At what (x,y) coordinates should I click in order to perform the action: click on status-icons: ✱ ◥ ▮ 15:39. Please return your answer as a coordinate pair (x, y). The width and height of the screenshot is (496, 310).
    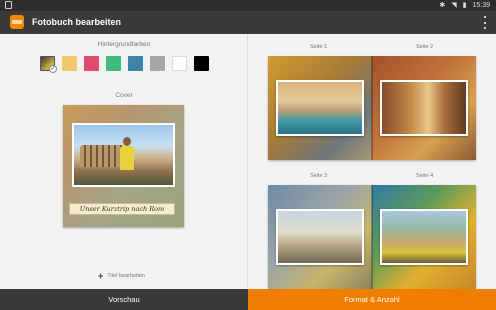
    Looking at the image, I should click on (464, 5).